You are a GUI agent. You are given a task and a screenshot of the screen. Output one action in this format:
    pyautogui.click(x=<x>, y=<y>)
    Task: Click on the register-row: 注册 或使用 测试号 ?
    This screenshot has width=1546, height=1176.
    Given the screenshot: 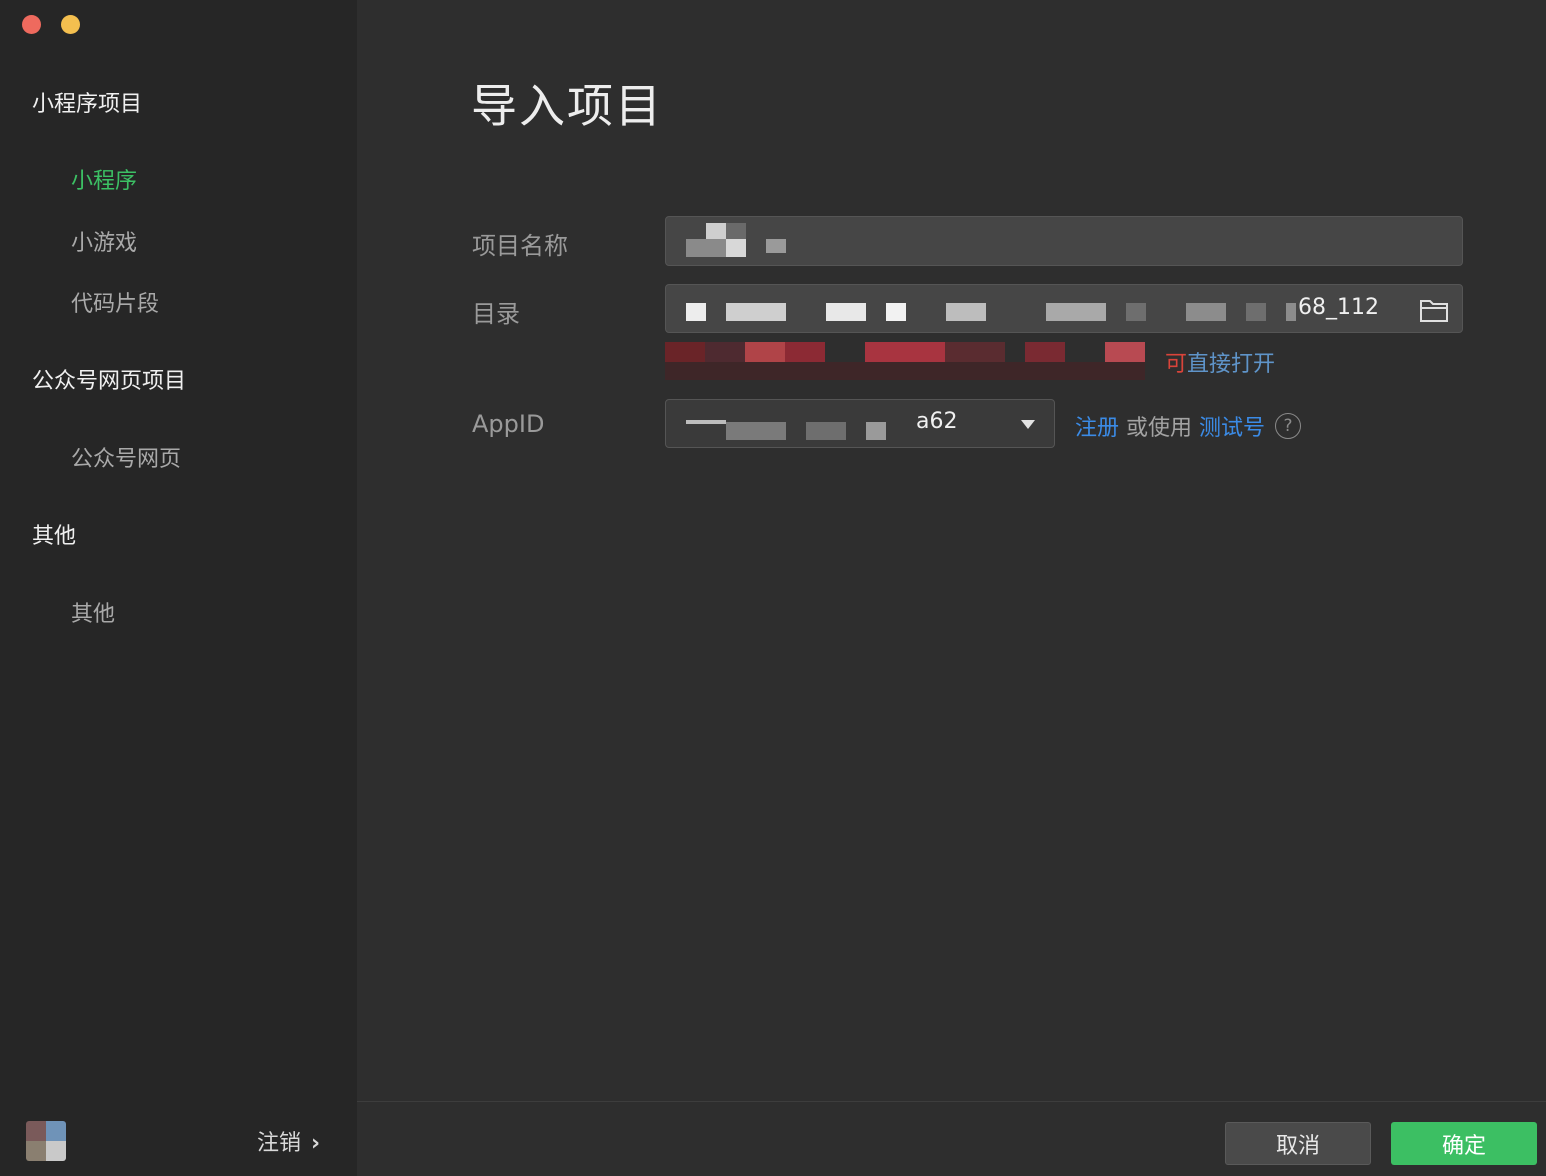 What is the action you would take?
    pyautogui.click(x=1188, y=426)
    